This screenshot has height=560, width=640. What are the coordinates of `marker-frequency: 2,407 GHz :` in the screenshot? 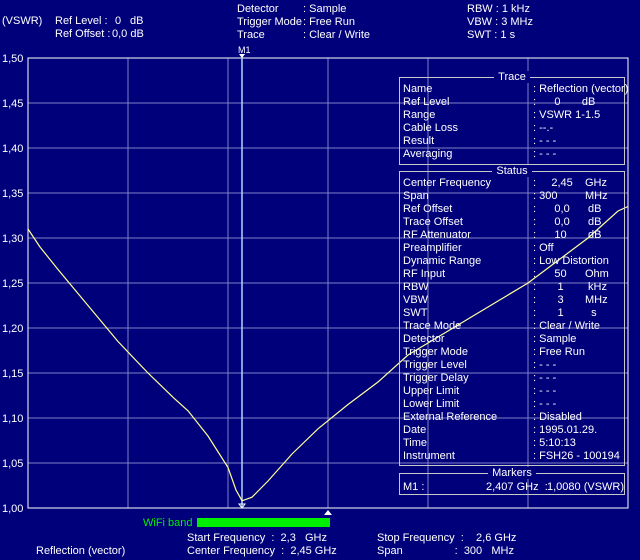 It's located at (517, 487).